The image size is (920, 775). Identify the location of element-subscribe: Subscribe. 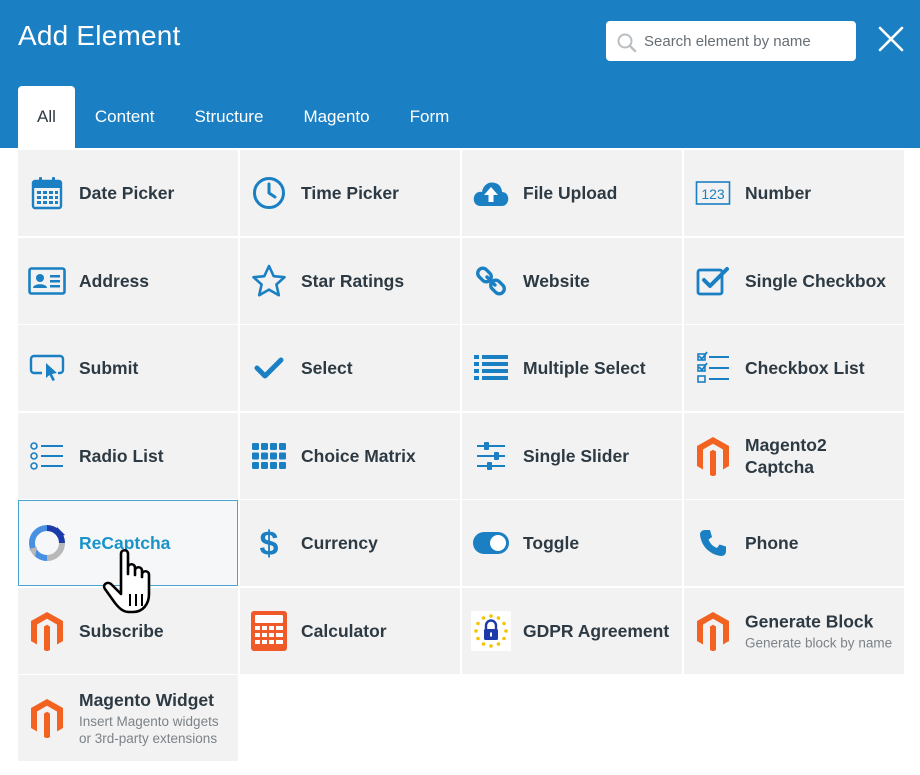
(128, 630).